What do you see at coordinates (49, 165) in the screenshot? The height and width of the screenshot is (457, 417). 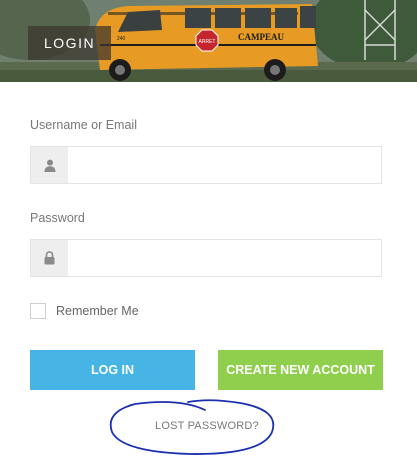 I see `user-icon` at bounding box center [49, 165].